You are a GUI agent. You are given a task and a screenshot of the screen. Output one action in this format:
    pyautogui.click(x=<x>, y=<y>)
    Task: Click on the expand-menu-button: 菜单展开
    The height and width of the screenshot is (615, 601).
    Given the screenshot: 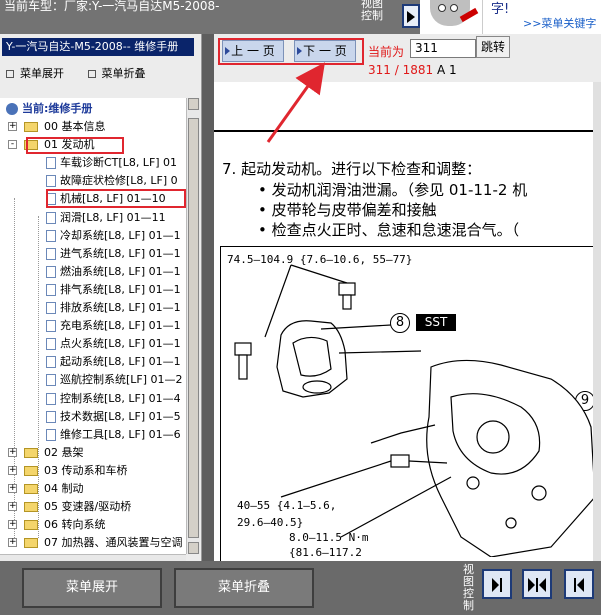 What is the action you would take?
    pyautogui.click(x=92, y=588)
    